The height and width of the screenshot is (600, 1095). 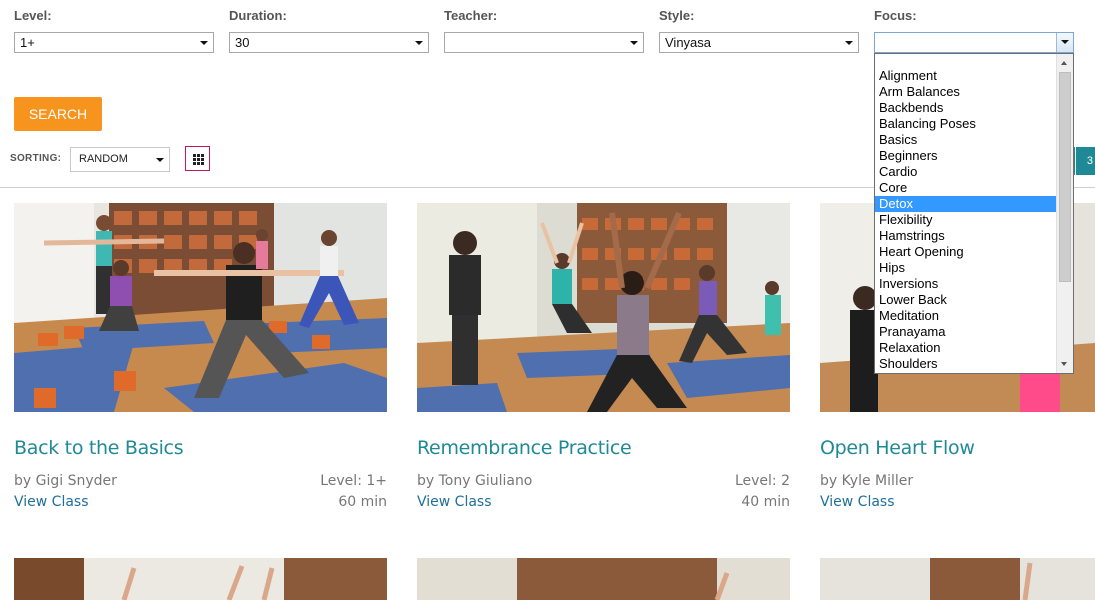 What do you see at coordinates (1065, 177) in the screenshot?
I see `scrollbar-thumb` at bounding box center [1065, 177].